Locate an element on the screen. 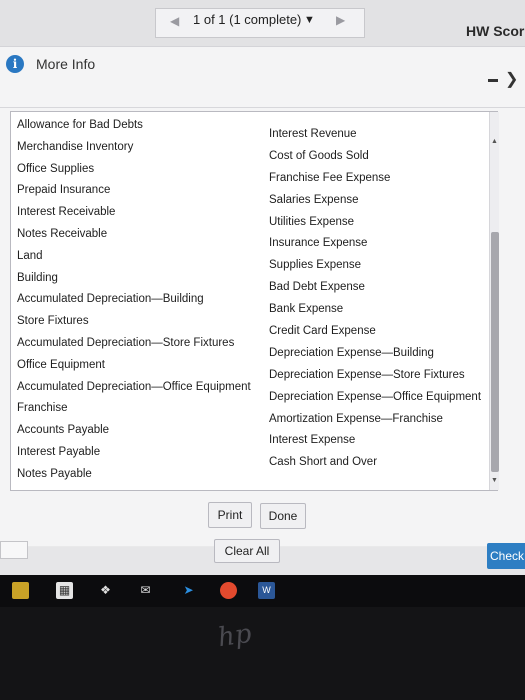  account-item: Accumulated Depreciation—Store Fixtures is located at coordinates (134, 344).